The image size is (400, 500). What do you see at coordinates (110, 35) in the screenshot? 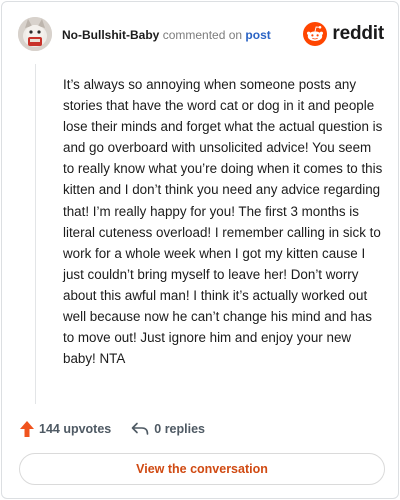
I see `username-link: No-Bullshit-Baby` at bounding box center [110, 35].